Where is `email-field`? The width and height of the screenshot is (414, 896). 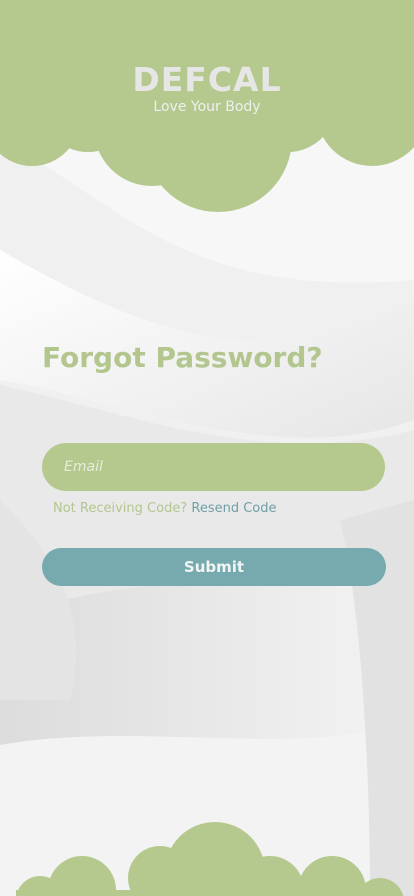
email-field is located at coordinates (213, 467).